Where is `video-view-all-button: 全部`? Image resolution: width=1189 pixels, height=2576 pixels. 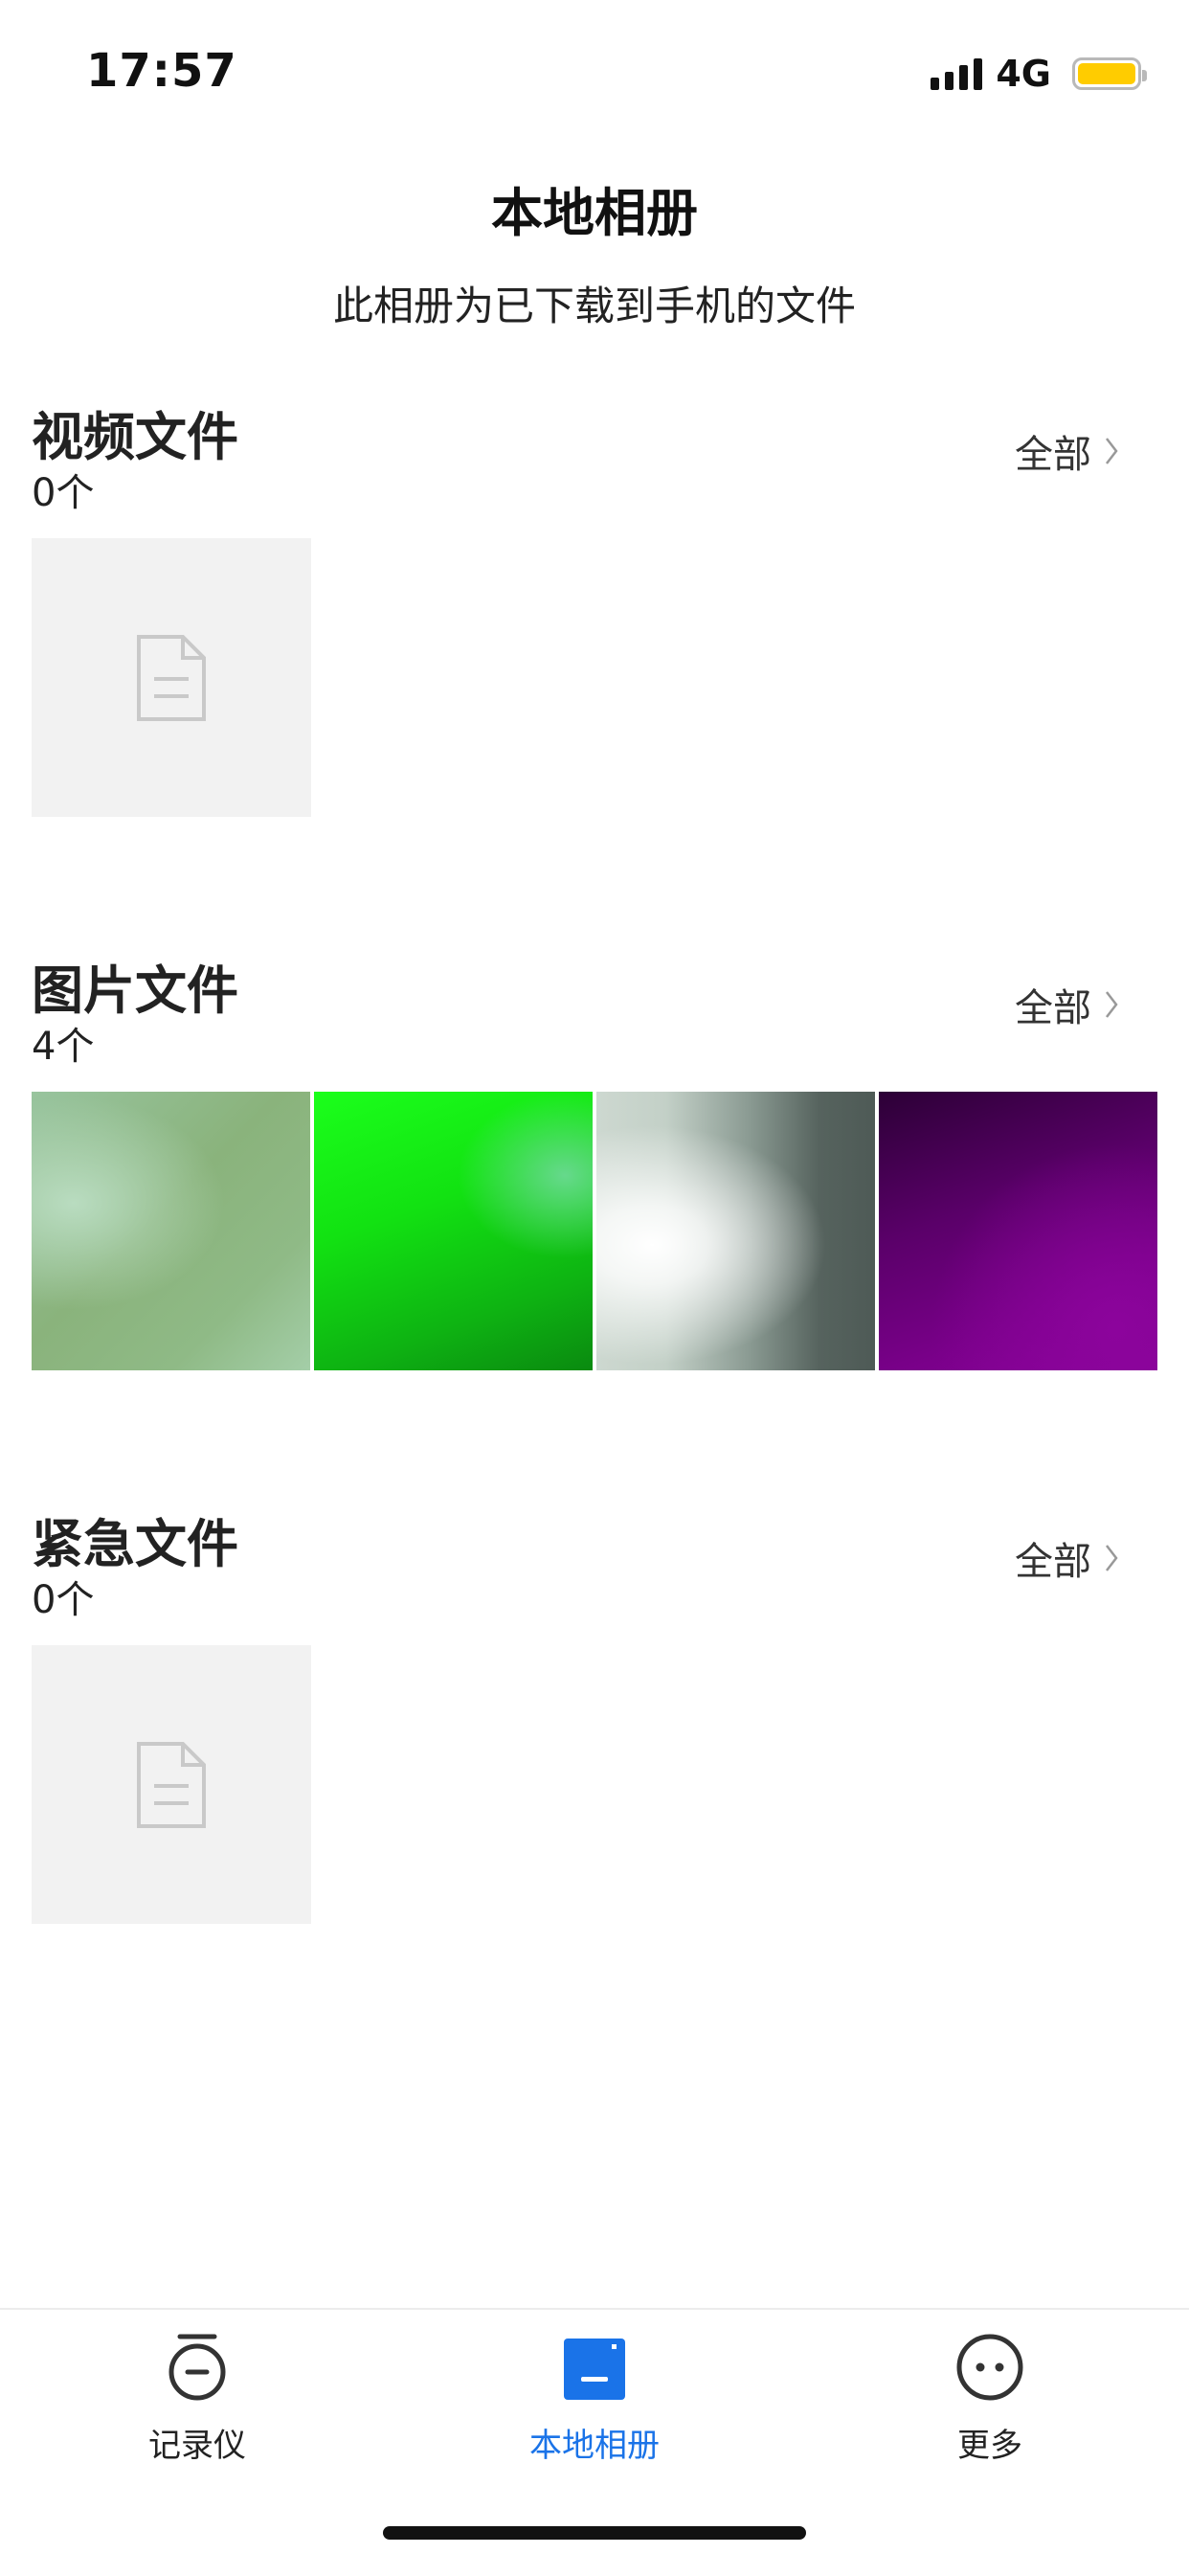
video-view-all-button: 全部 is located at coordinates (1066, 451).